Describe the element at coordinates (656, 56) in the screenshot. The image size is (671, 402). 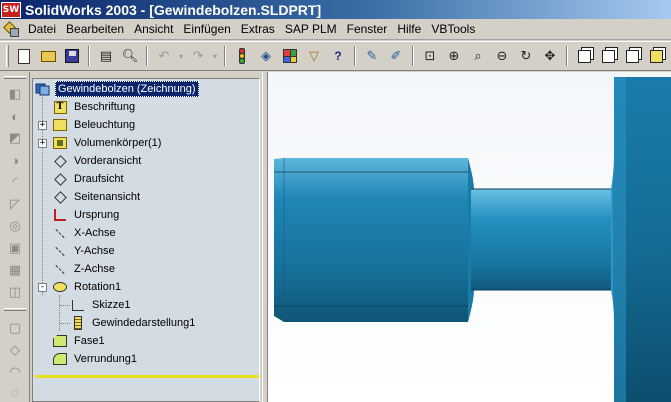
I see `shaded-view-button` at that location.